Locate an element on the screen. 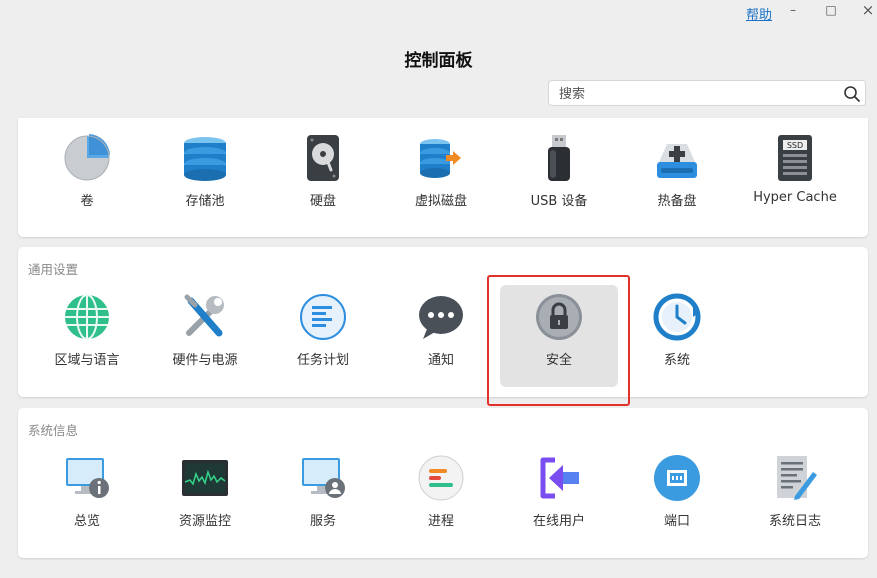 The width and height of the screenshot is (877, 578). item-label: 端口 is located at coordinates (676, 521).